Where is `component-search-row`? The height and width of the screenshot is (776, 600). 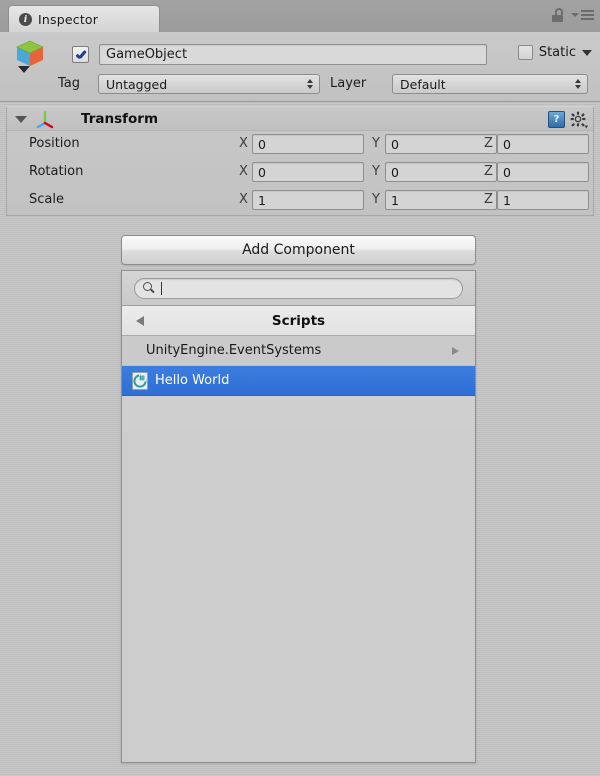
component-search-row is located at coordinates (298, 288).